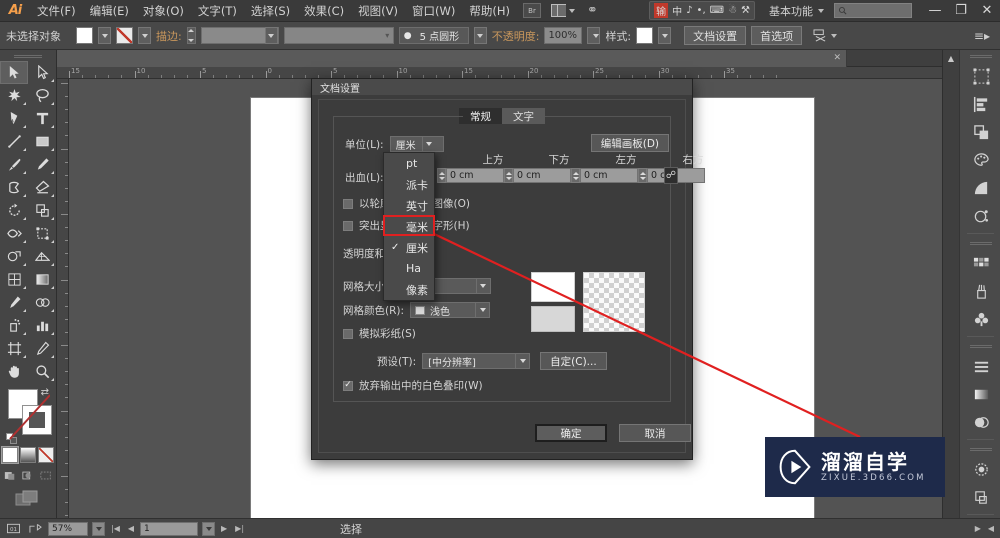 This screenshot has width=1000, height=538. What do you see at coordinates (14, 279) in the screenshot?
I see `mesh-tool` at bounding box center [14, 279].